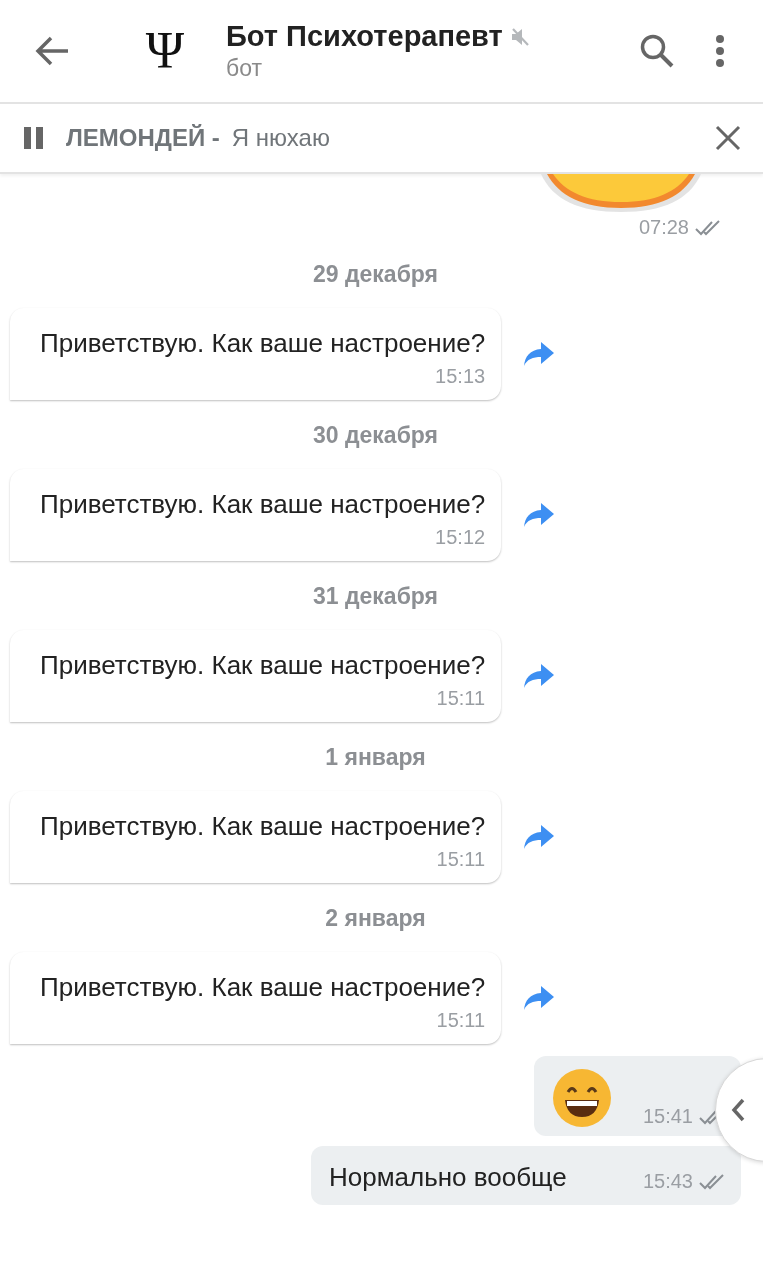 The width and height of the screenshot is (763, 1280). What do you see at coordinates (375, 596) in the screenshot?
I see `date-label: 31 декабря` at bounding box center [375, 596].